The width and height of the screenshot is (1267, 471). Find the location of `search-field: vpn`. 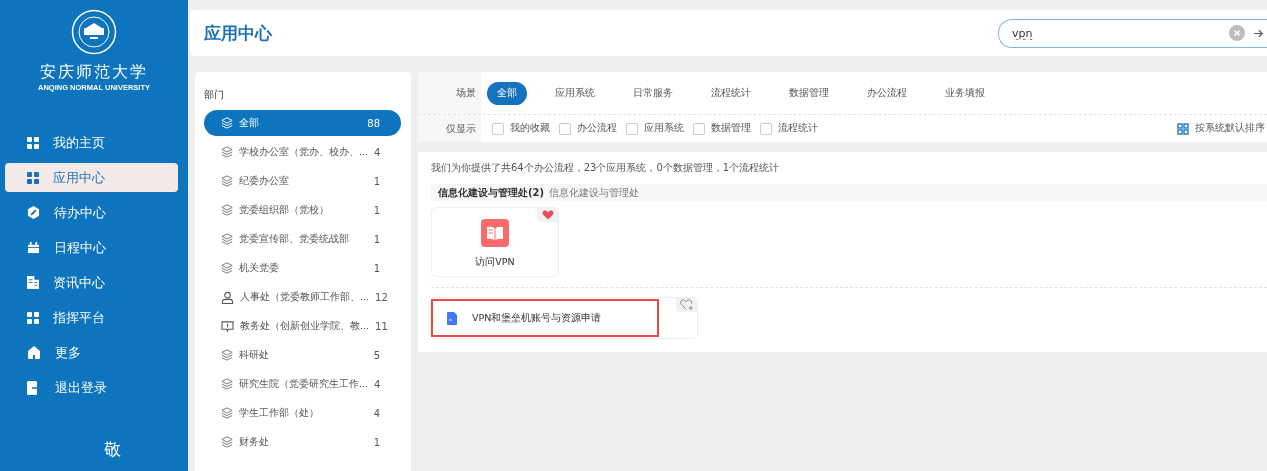

search-field: vpn is located at coordinates (1132, 33).